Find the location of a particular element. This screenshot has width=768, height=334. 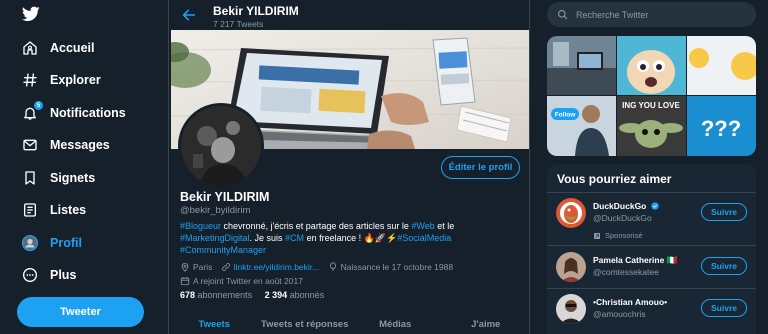

nav-item-listes: Listes is located at coordinates (53, 210).